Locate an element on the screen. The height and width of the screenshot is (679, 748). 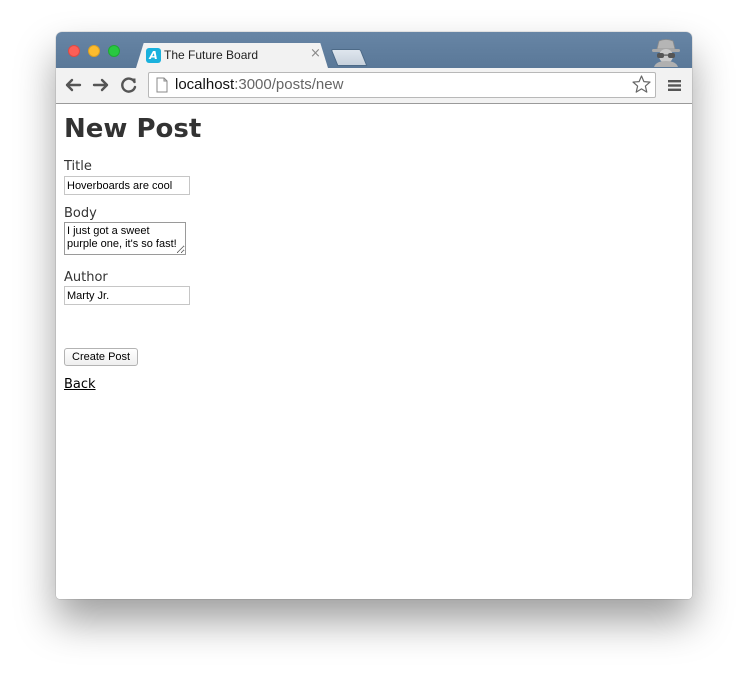
favicon-icon: A is located at coordinates (153, 55).